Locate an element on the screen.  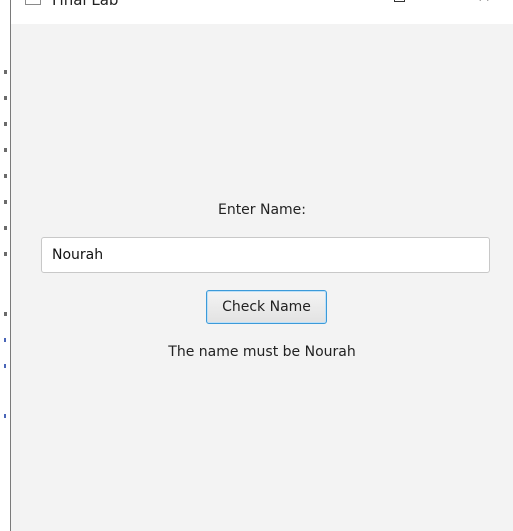
close-icon: ✕ is located at coordinates (484, 3).